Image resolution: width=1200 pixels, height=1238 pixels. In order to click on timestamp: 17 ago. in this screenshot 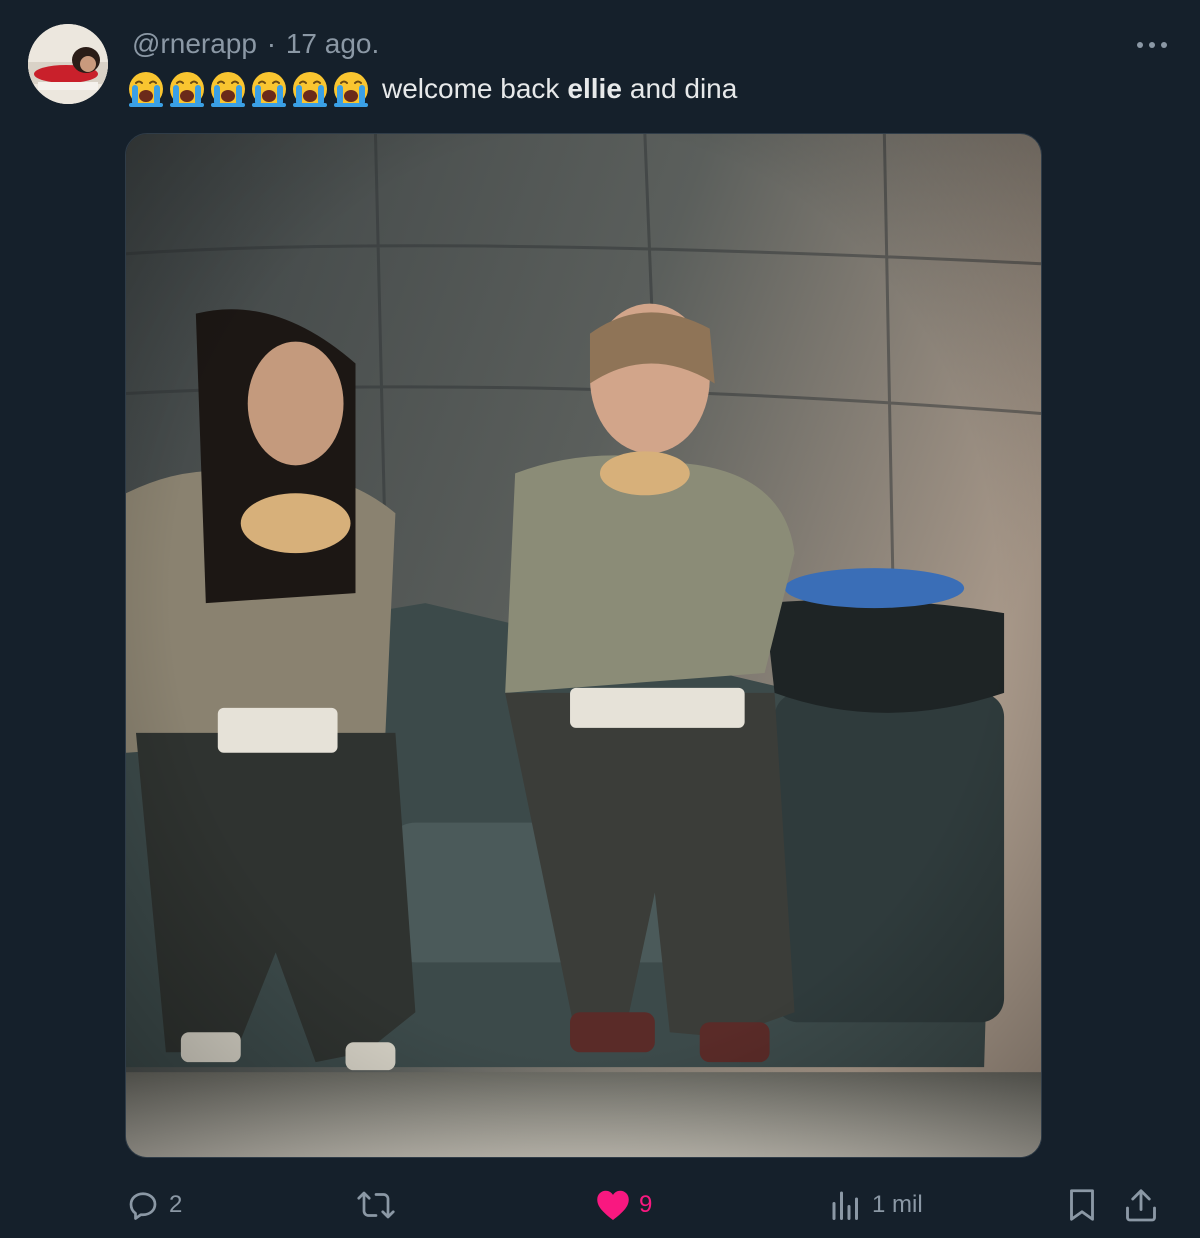, I will do `click(332, 43)`.